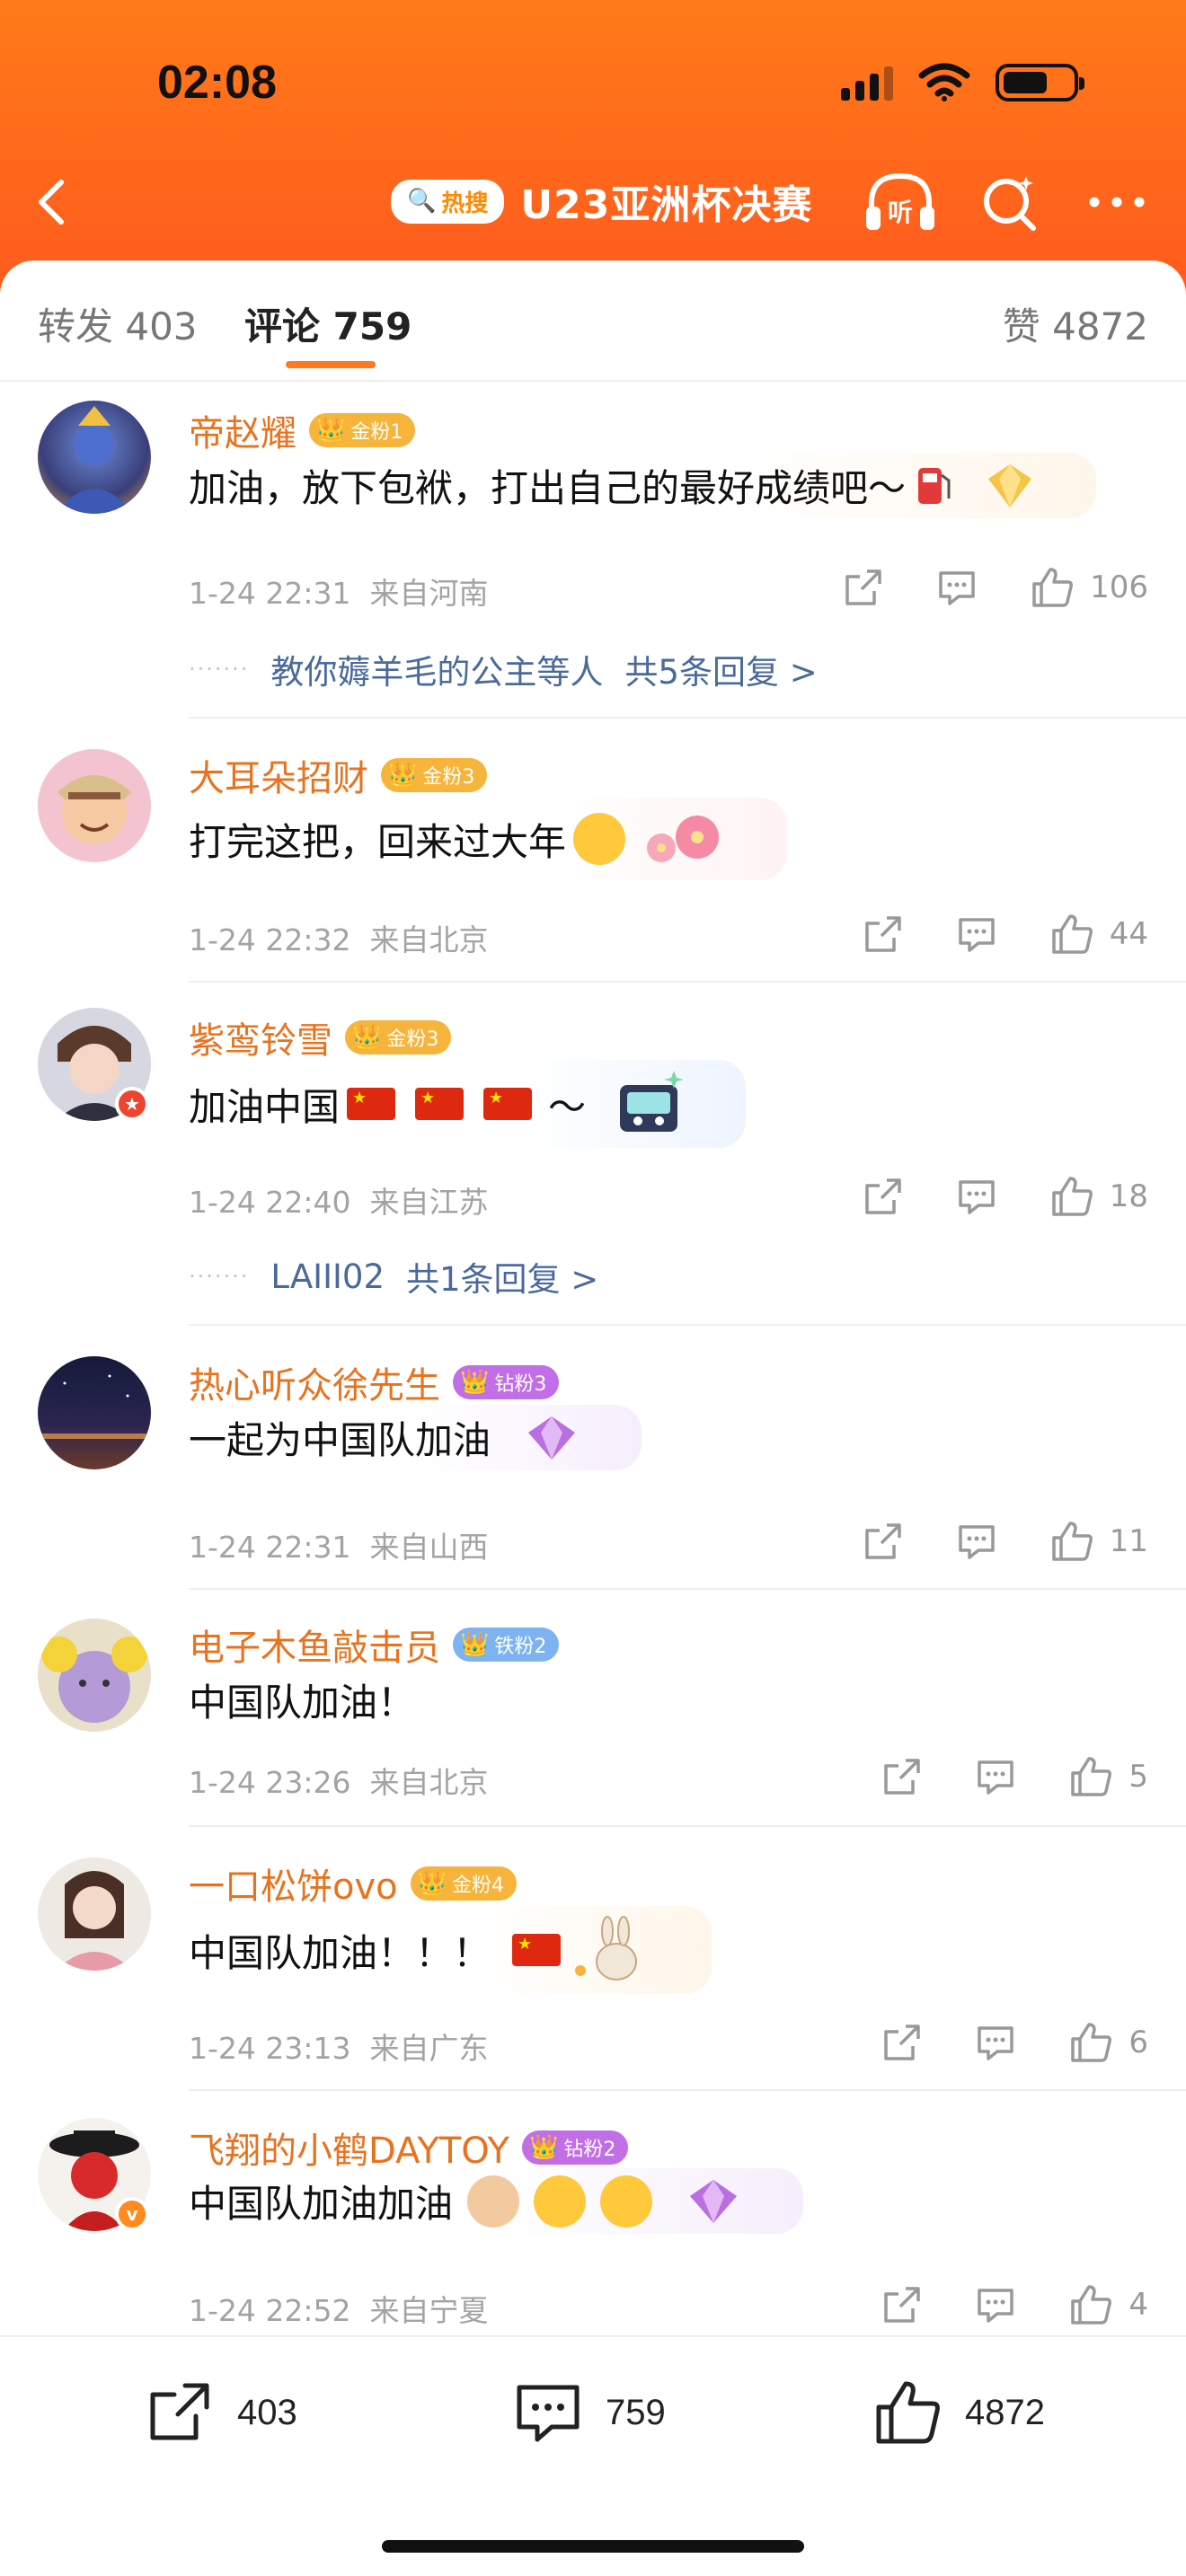 Image resolution: width=1186 pixels, height=2576 pixels. I want to click on fuel-pump-emoji, so click(934, 485).